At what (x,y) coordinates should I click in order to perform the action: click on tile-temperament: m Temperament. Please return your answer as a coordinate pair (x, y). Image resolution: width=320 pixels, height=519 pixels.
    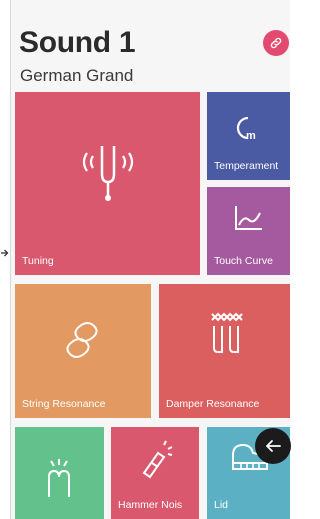
    Looking at the image, I should click on (248, 136).